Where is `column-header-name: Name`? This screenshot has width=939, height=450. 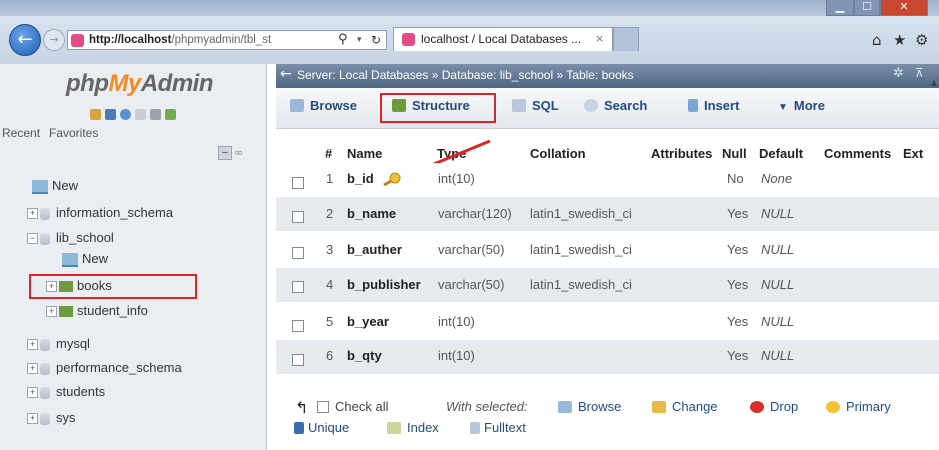 column-header-name: Name is located at coordinates (364, 153).